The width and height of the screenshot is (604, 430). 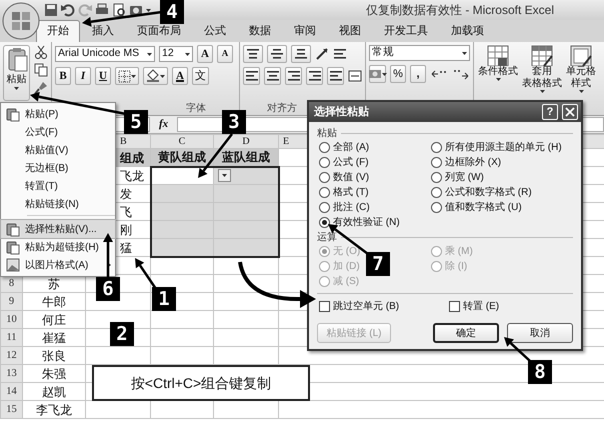 What do you see at coordinates (419, 53) in the screenshot?
I see `number-format-field: 常规` at bounding box center [419, 53].